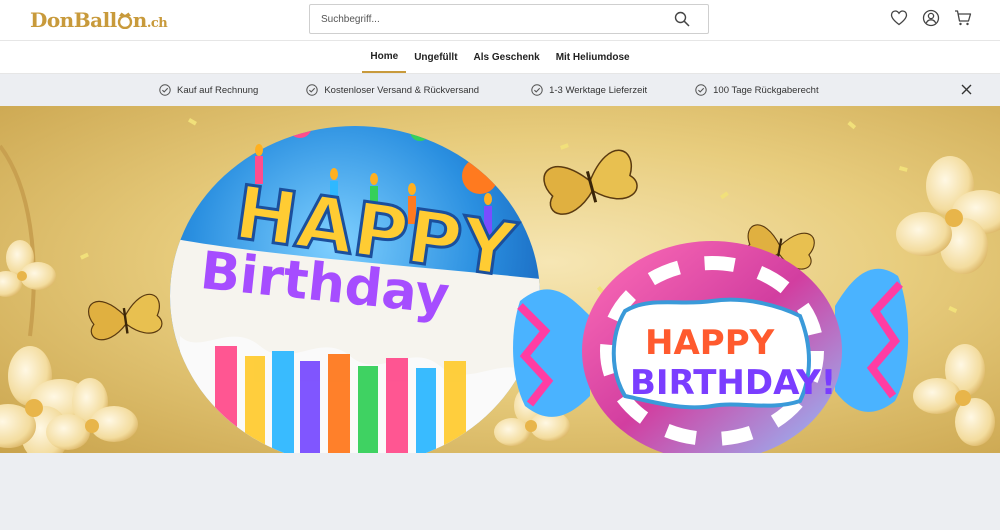  I want to click on nav-item-mit-heliumdose: Mit Heliumdose, so click(593, 57).